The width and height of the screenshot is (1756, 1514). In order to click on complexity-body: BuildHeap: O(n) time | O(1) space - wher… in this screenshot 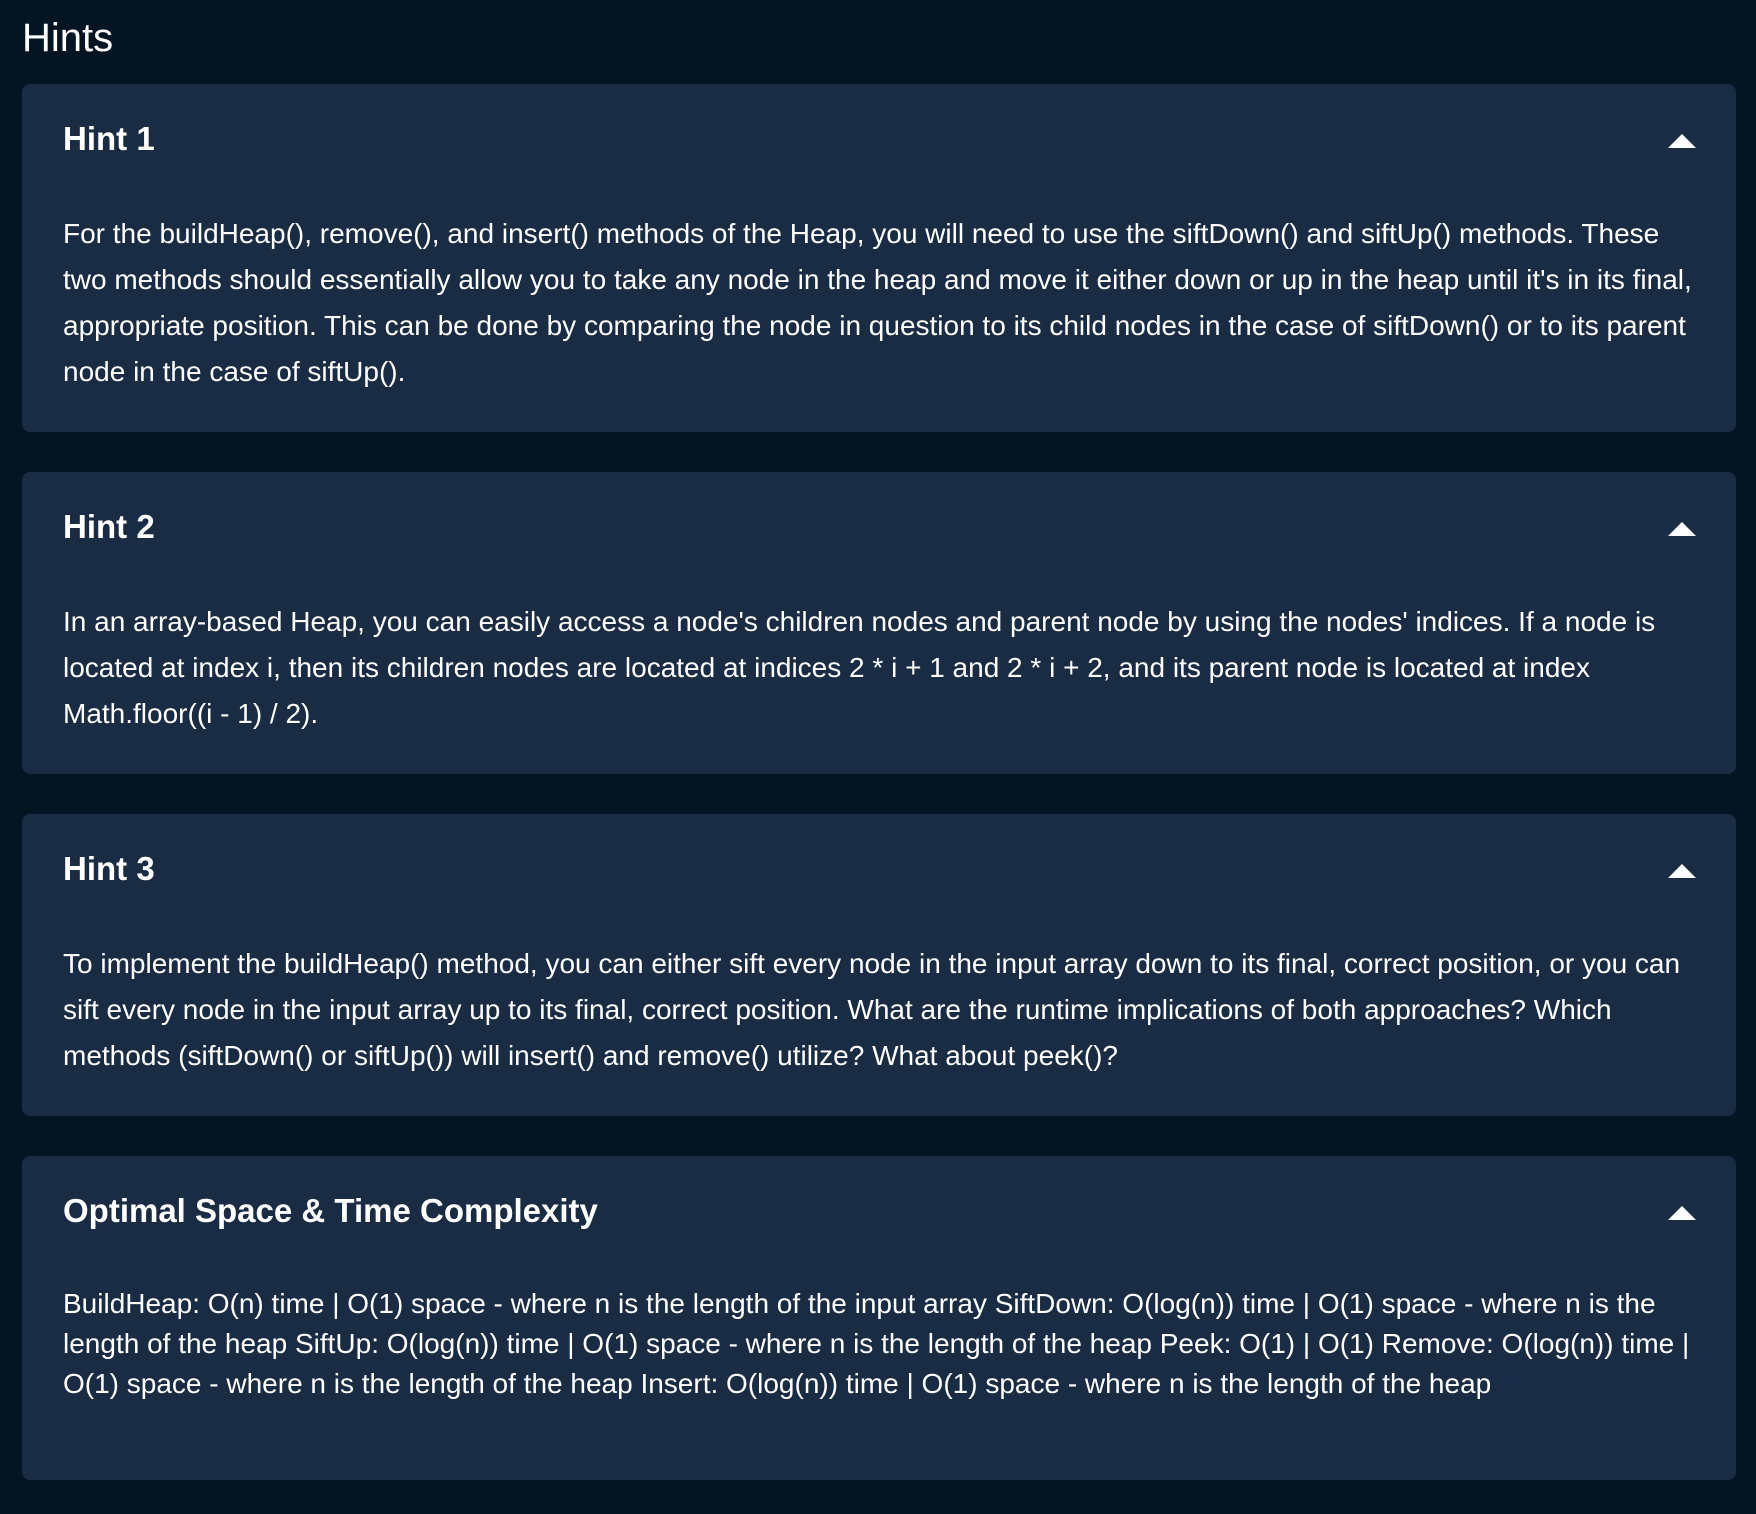, I will do `click(876, 1343)`.